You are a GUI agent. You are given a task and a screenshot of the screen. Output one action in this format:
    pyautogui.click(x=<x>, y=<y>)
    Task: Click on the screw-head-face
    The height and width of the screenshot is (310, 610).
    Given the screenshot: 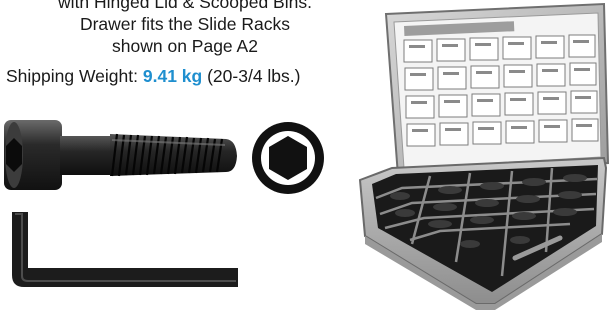 What is the action you would take?
    pyautogui.click(x=14, y=155)
    